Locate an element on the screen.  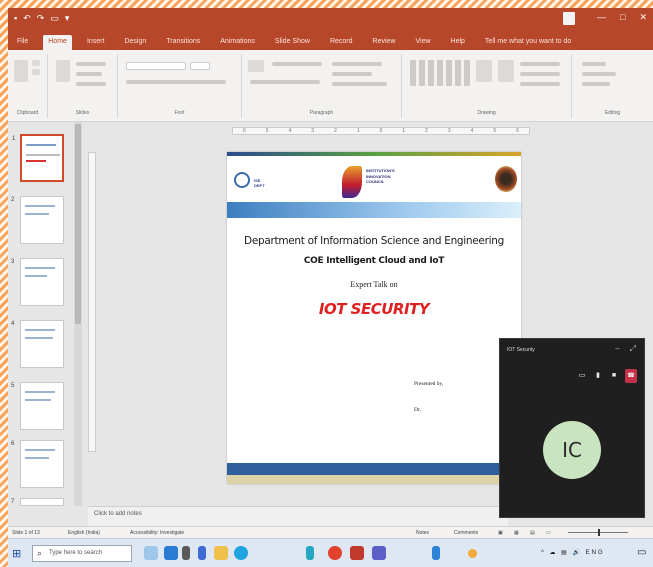
shape-fill-button is located at coordinates (540, 64).